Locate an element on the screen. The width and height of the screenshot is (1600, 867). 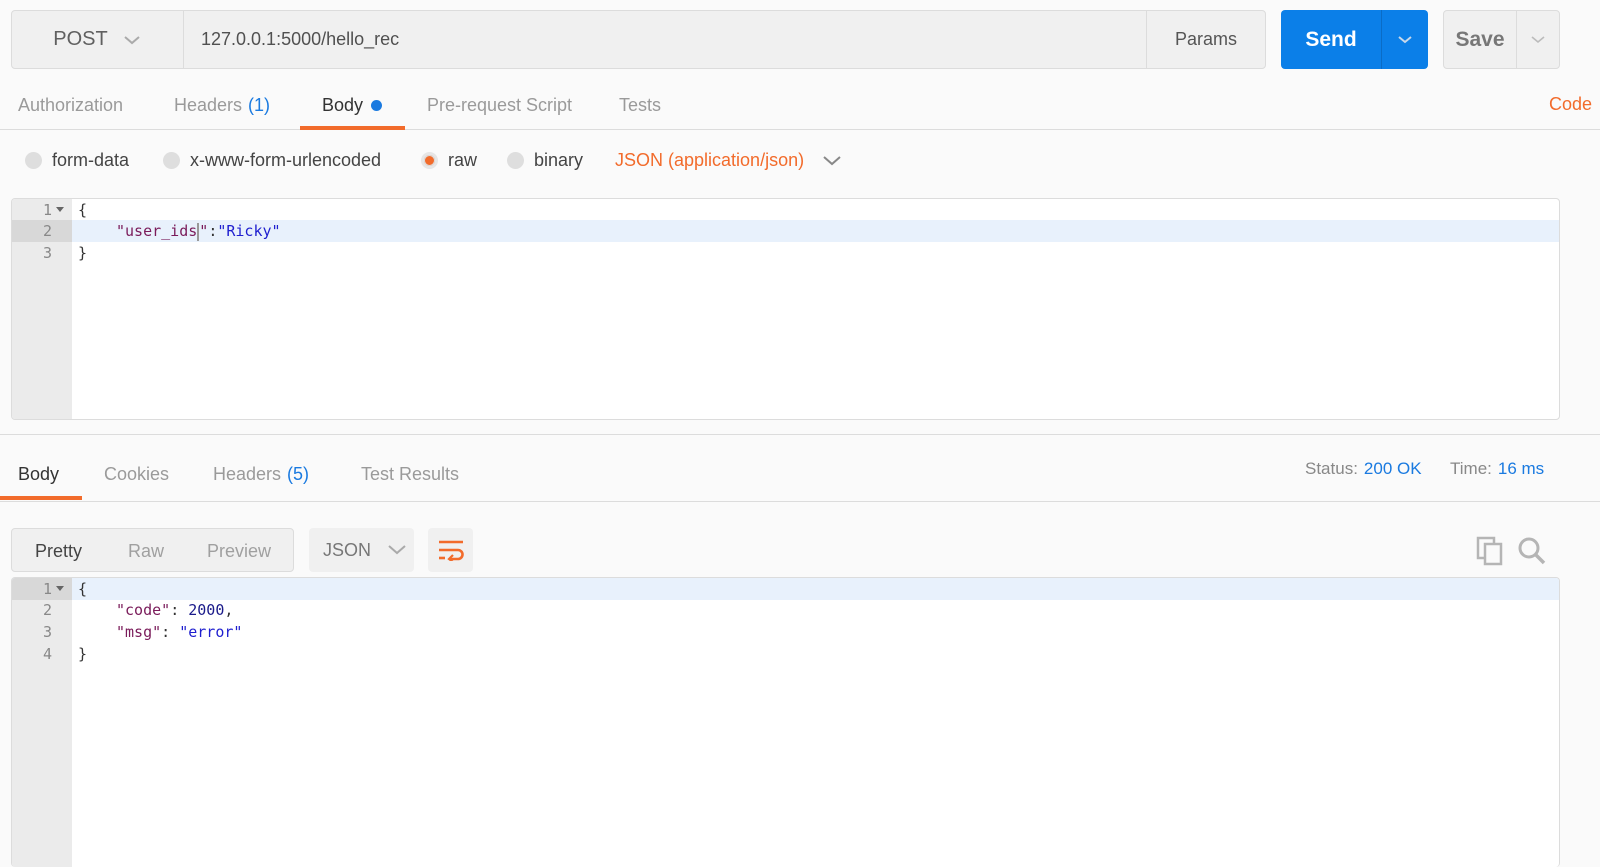
radio-checked-icon is located at coordinates (429, 160).